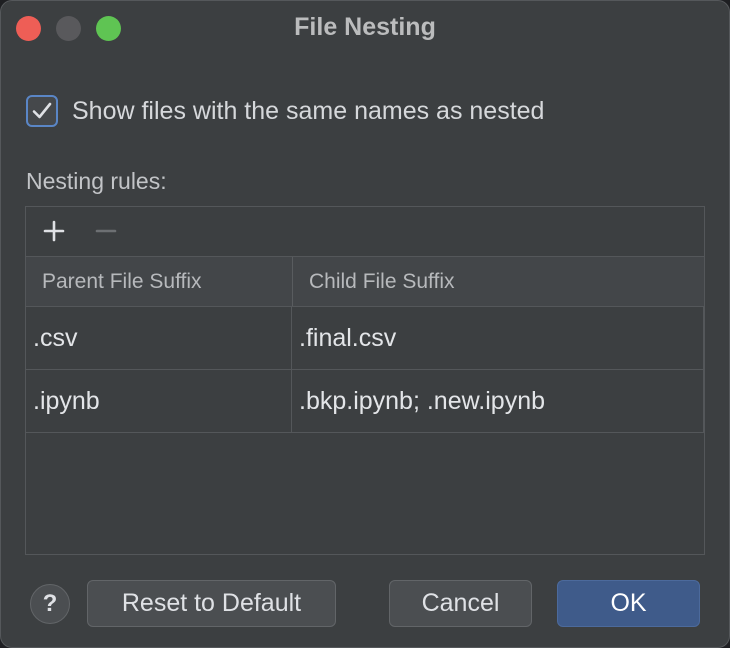 The width and height of the screenshot is (730, 648). Describe the element at coordinates (96, 181) in the screenshot. I see `nesting-rules-label: Nesting rules:` at that location.